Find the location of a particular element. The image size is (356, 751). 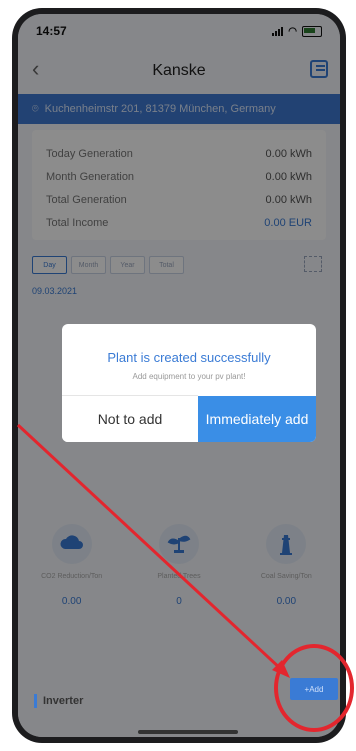

inverter-label: Inverter is located at coordinates (63, 701).